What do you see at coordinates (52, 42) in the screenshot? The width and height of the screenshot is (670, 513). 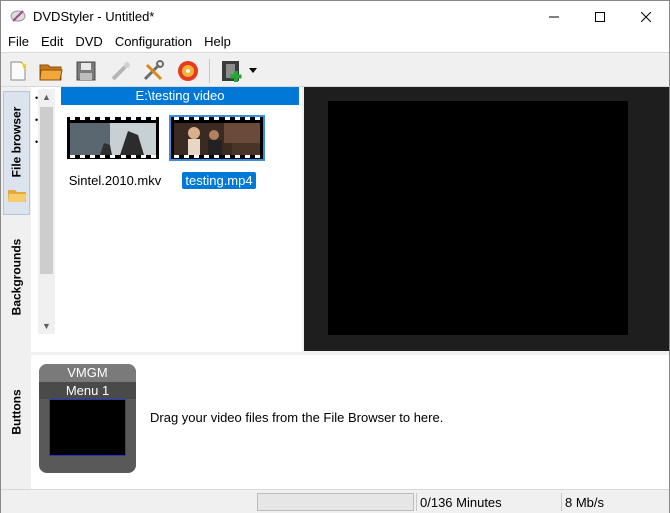 I see `menu-edit: Edit` at bounding box center [52, 42].